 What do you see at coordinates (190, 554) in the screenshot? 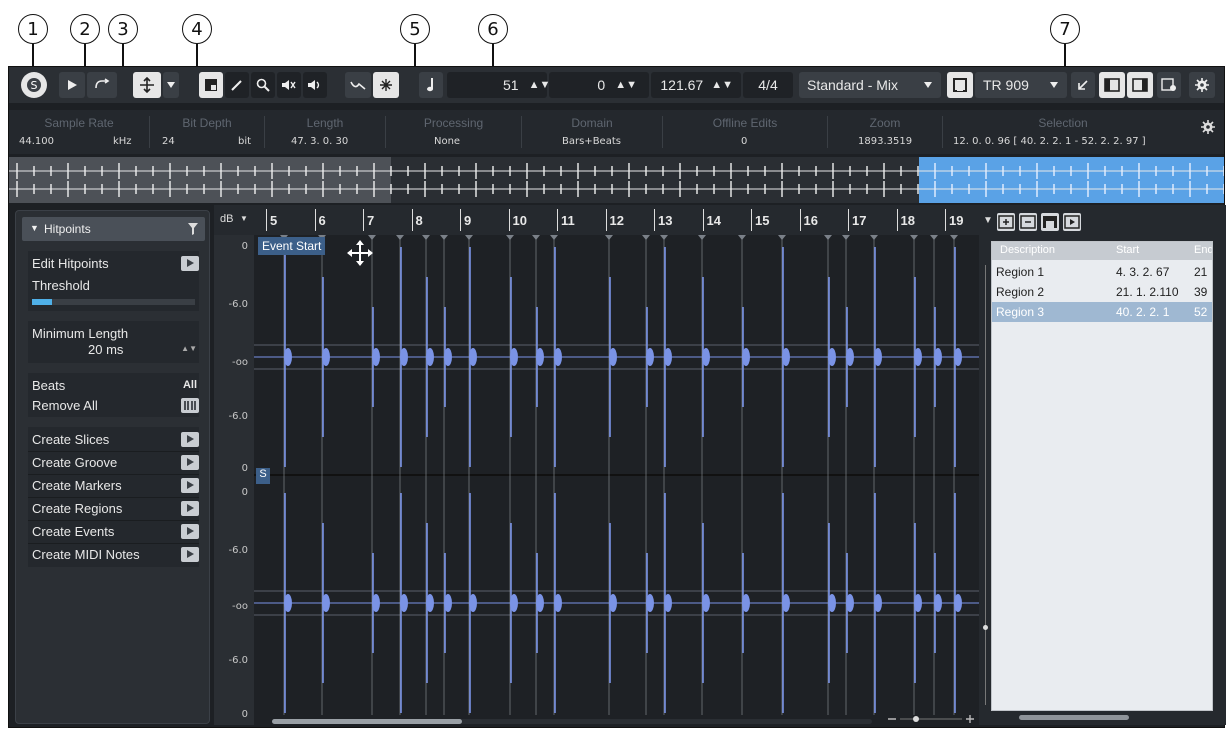
I see `create-midi-notes-button` at bounding box center [190, 554].